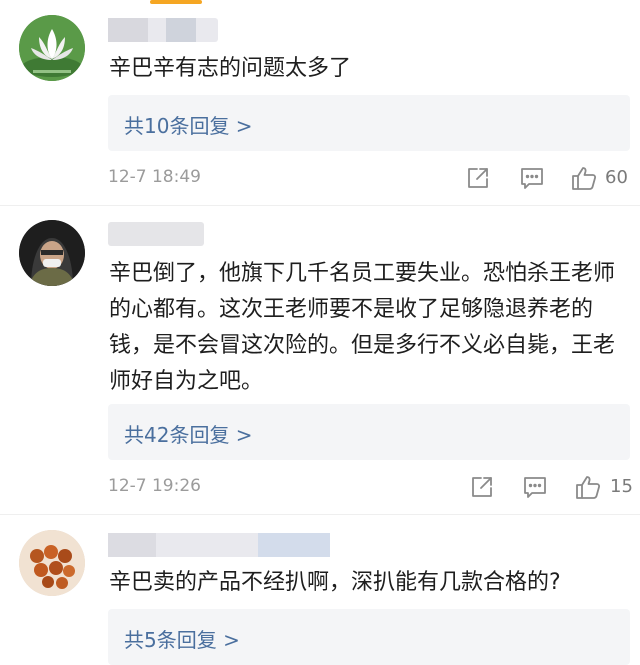  I want to click on comment-text: 辛巴卖的产品不经扒啊，深扒能有几款合格的?, so click(335, 582).